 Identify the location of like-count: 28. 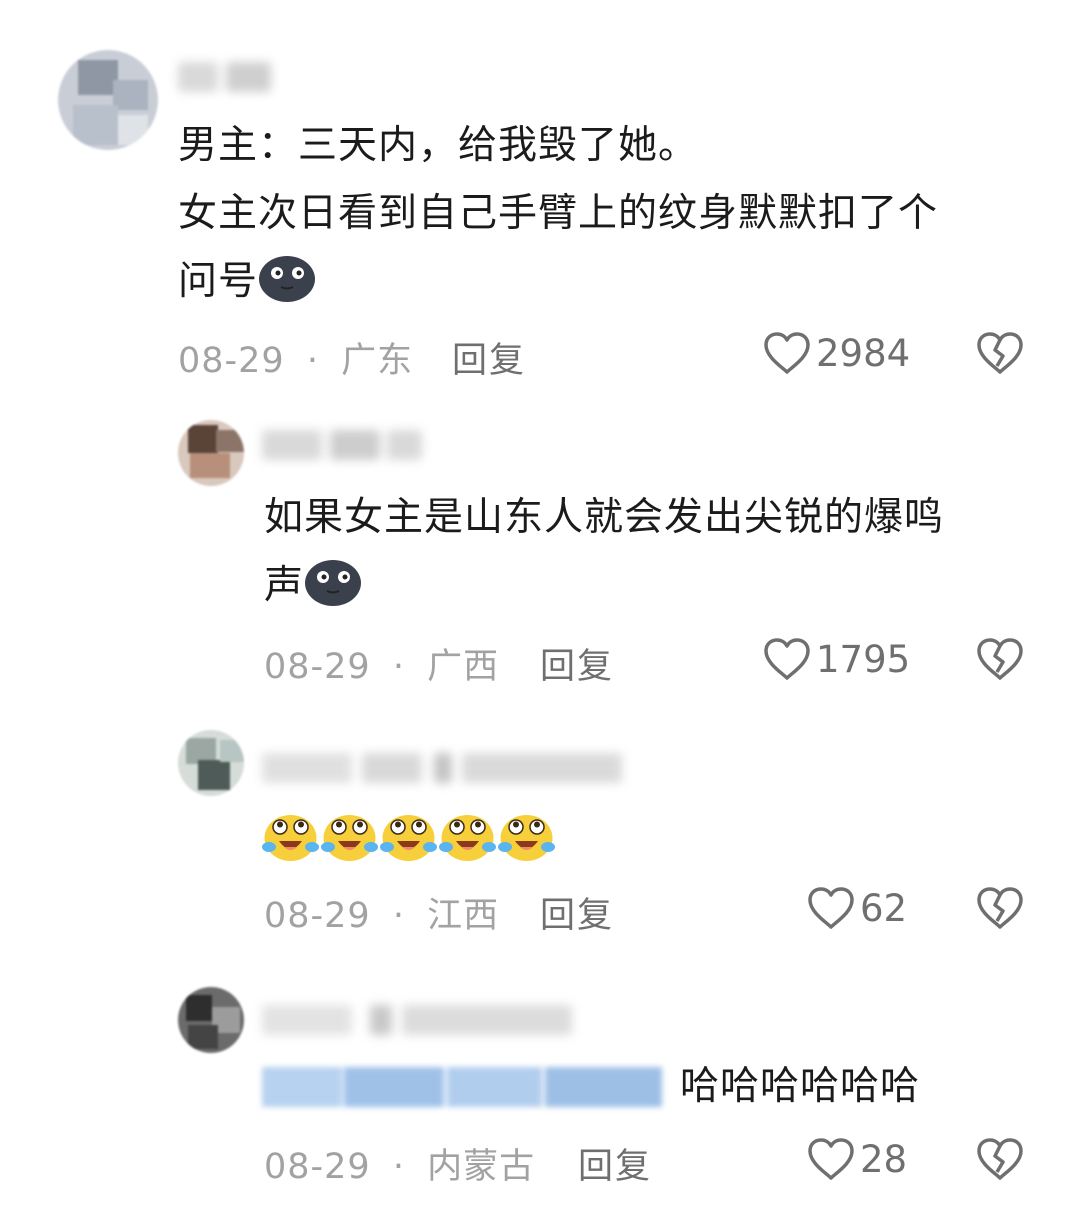
(884, 1159).